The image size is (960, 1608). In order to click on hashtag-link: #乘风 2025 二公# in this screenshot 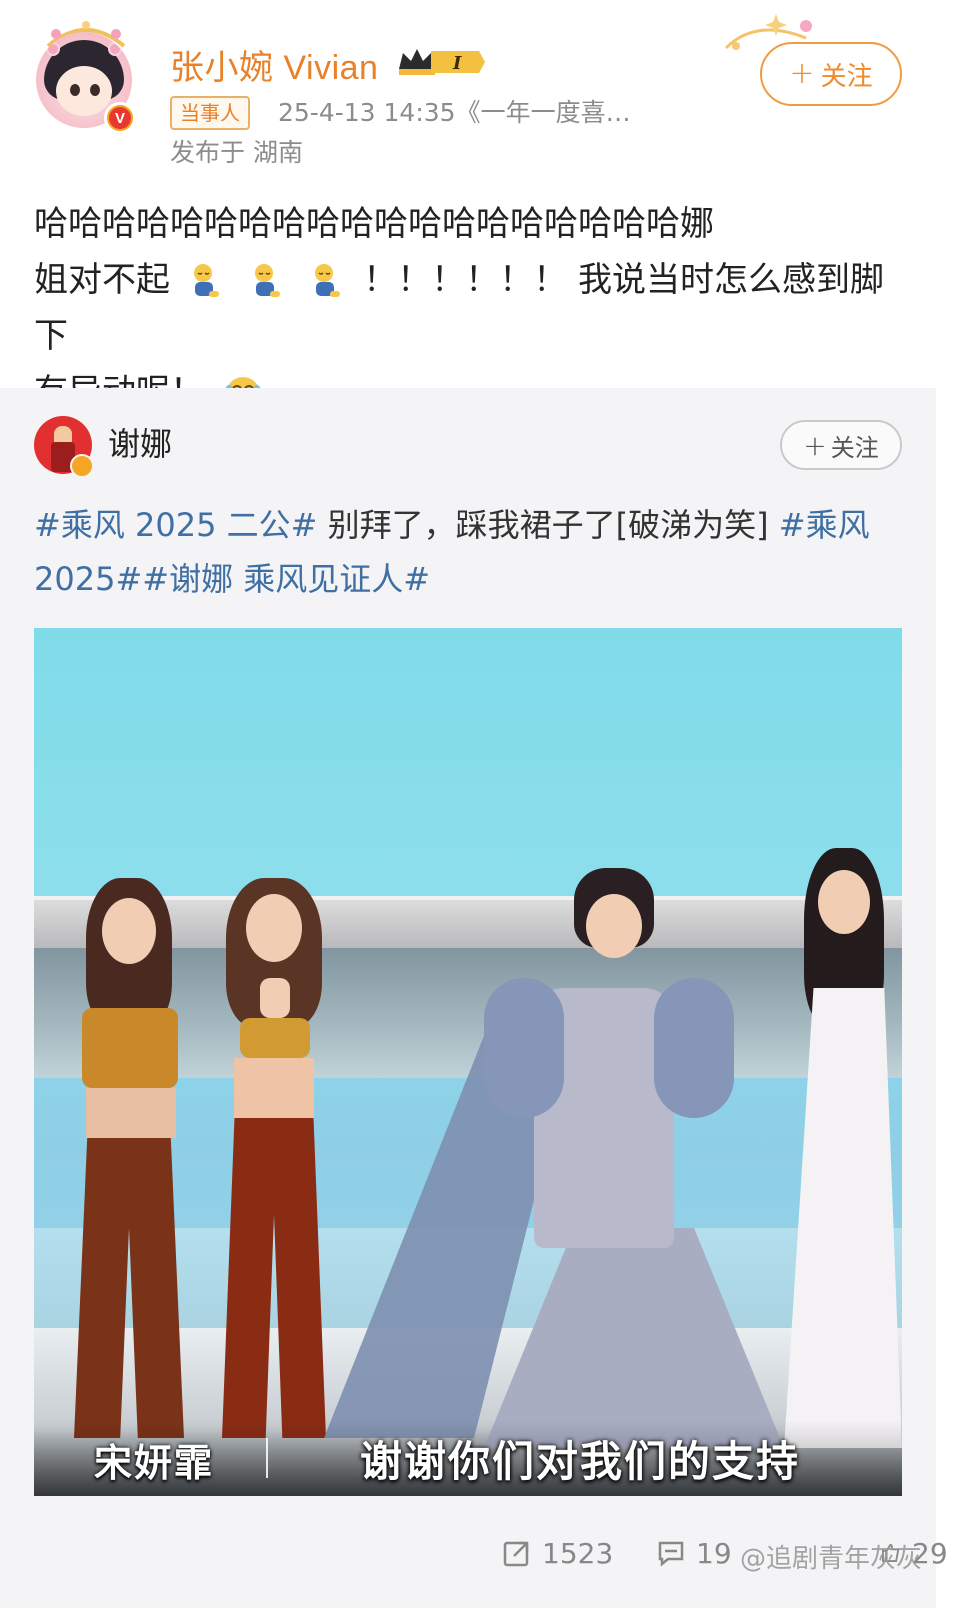, I will do `click(175, 525)`.